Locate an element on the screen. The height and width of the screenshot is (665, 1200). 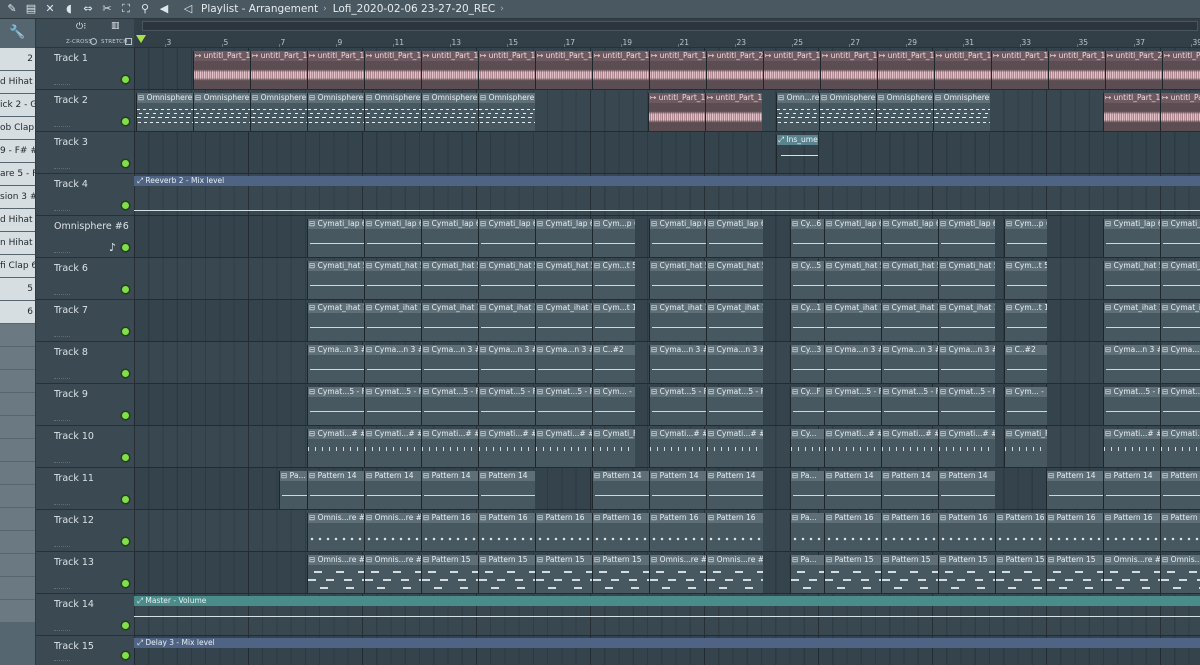
playhead-marker-icon is located at coordinates (141, 39).